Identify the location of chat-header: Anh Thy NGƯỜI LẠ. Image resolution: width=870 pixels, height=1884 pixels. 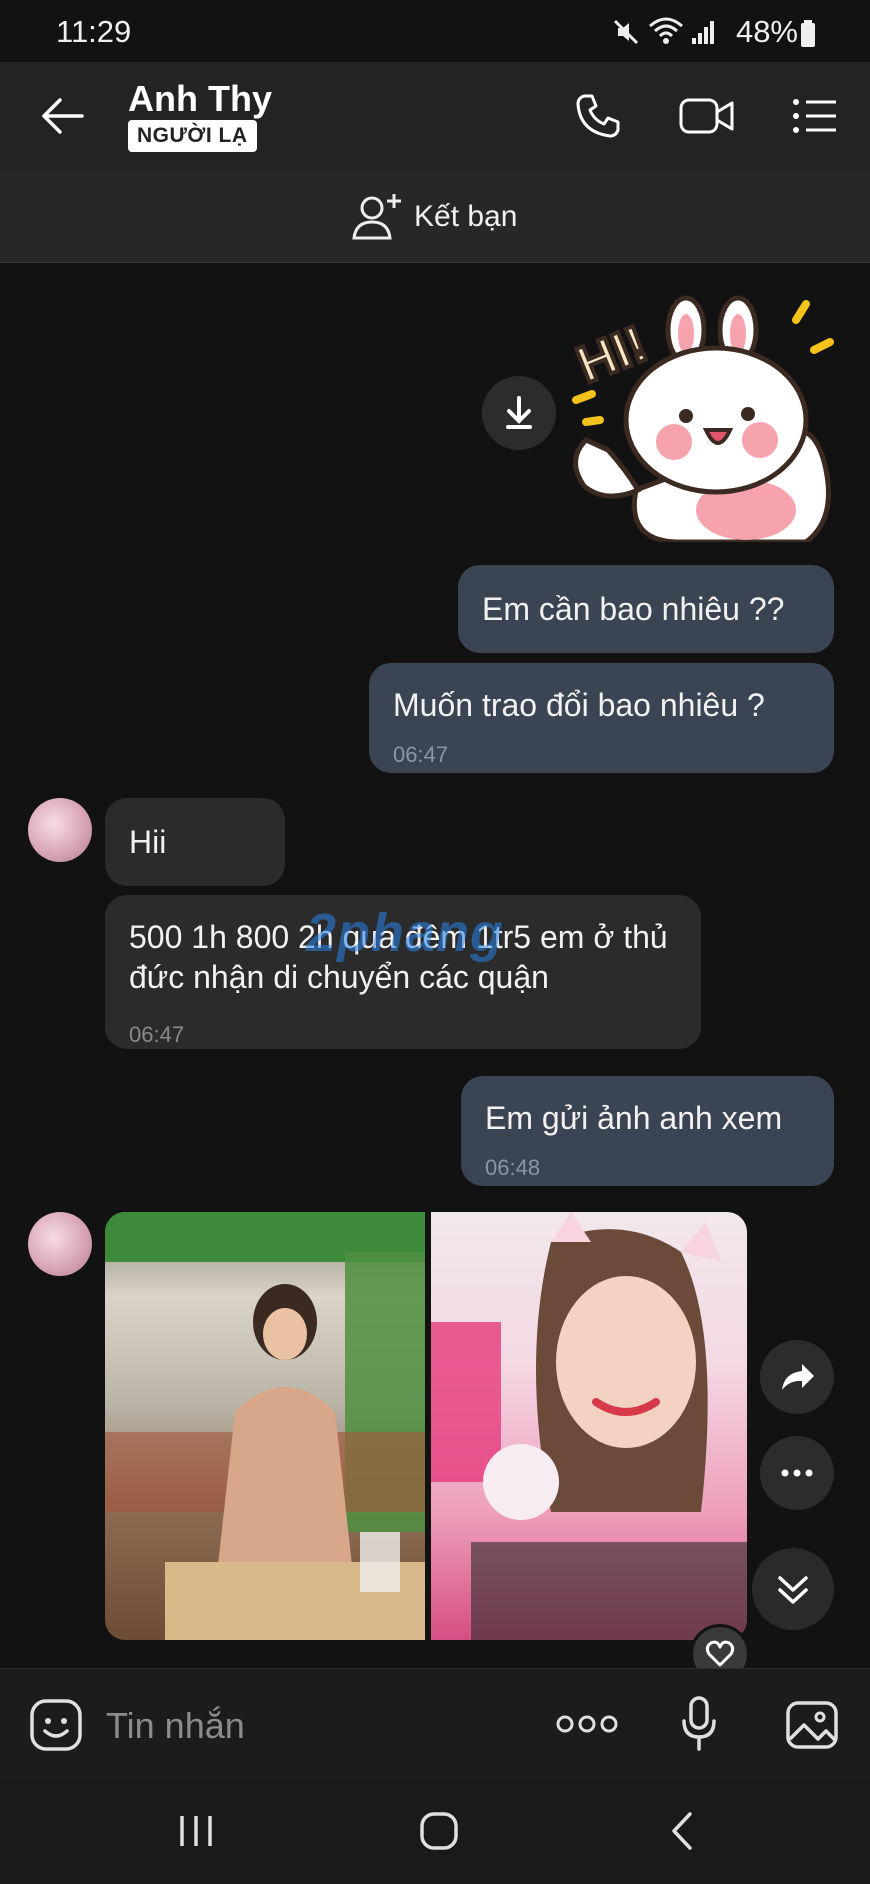
(435, 116).